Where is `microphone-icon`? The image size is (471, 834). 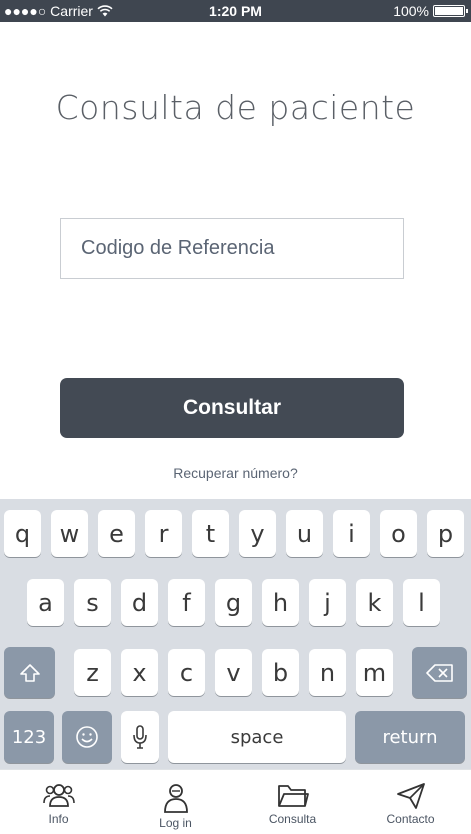 microphone-icon is located at coordinates (140, 737).